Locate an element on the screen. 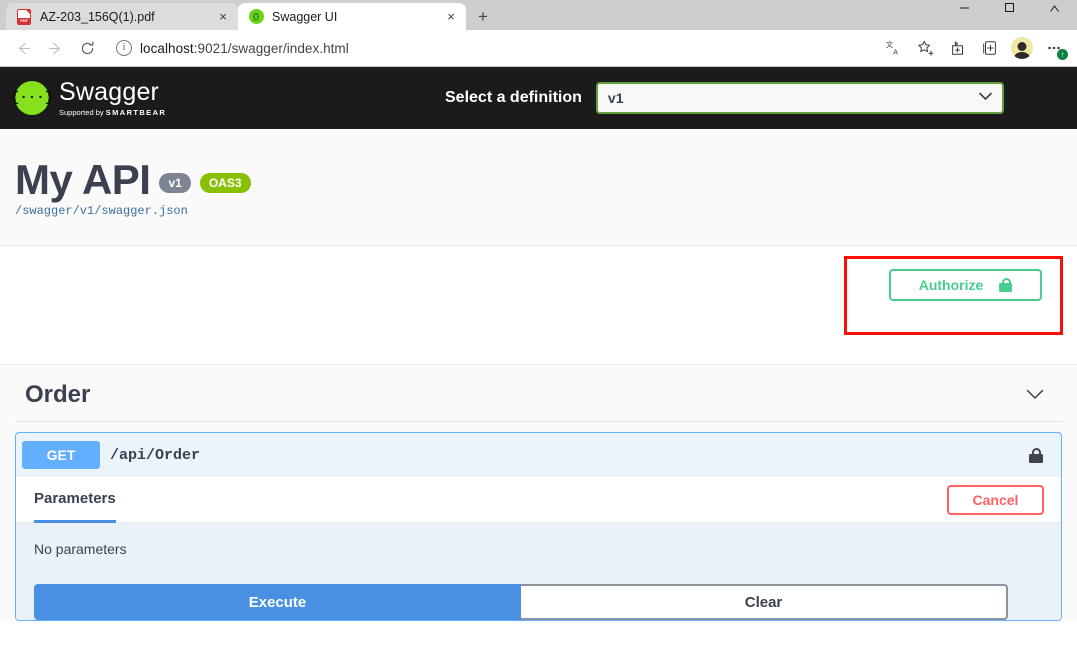  back-arrow-icon is located at coordinates (23, 48).